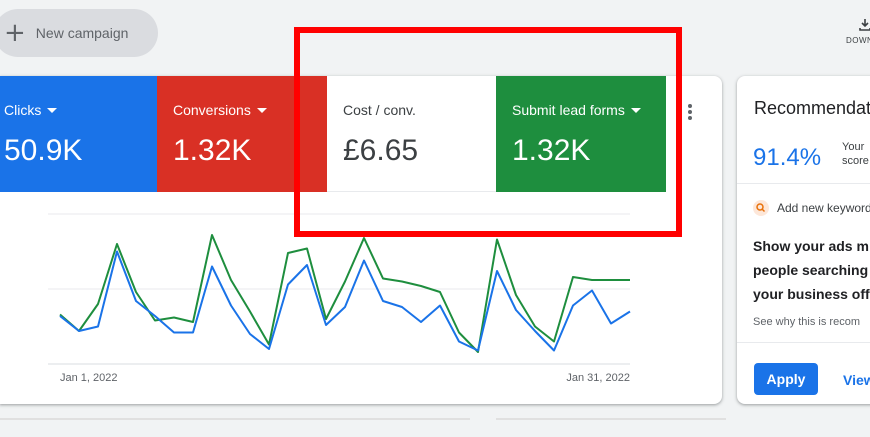  What do you see at coordinates (43, 150) in the screenshot?
I see `metric-clicks-value: 50.9K` at bounding box center [43, 150].